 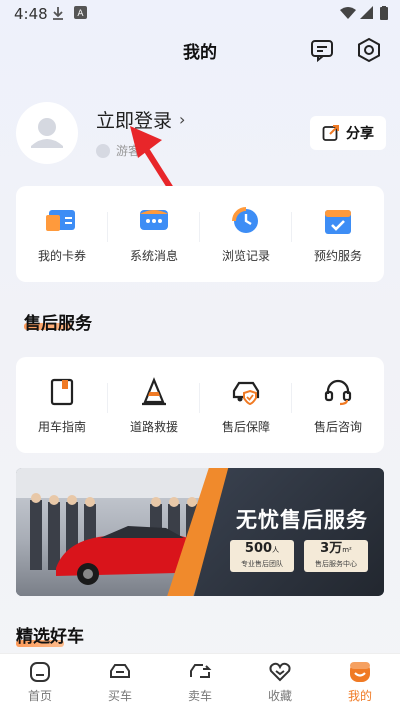 I want to click on after-sales-title: 售后服务, so click(x=58, y=324).